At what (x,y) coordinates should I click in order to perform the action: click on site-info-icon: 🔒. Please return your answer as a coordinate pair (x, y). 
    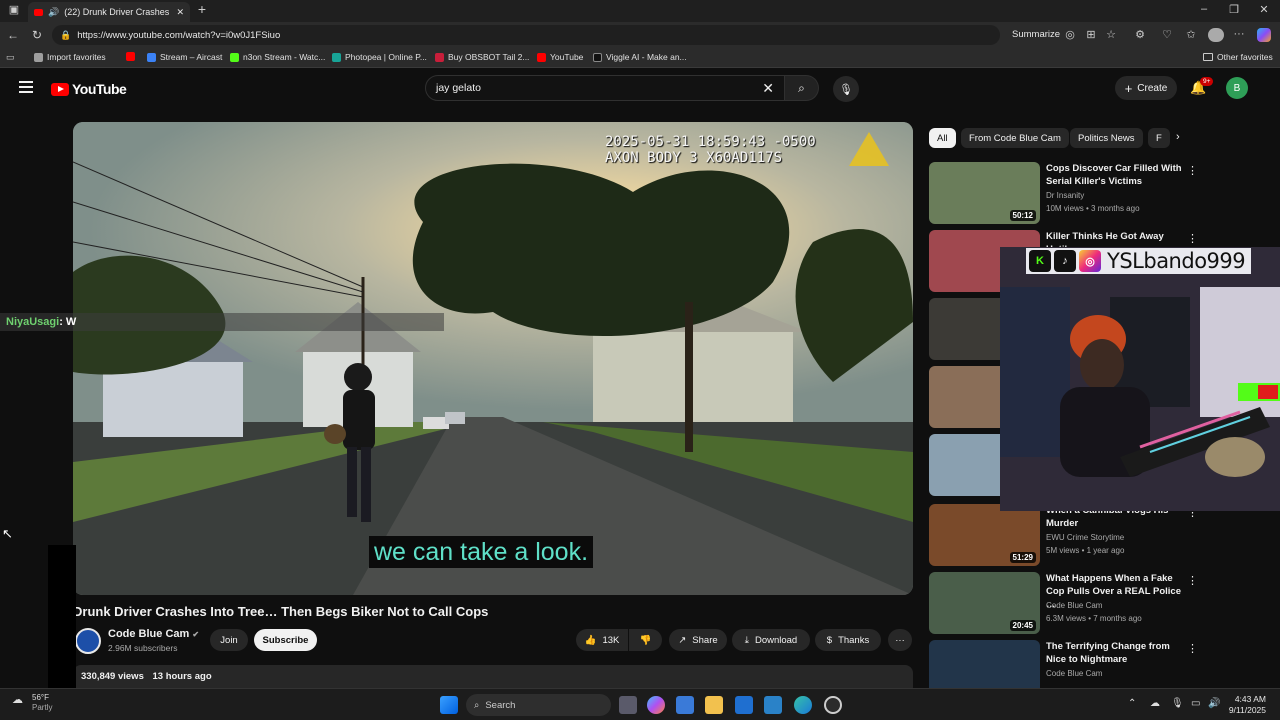
    Looking at the image, I should click on (65, 35).